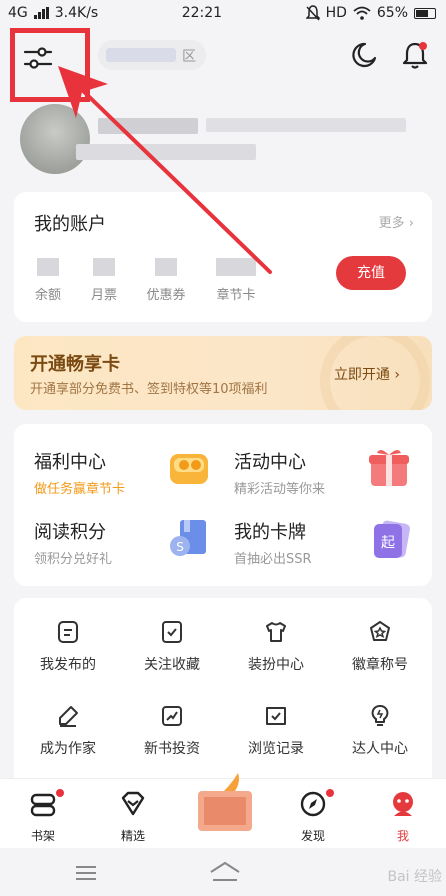 The height and width of the screenshot is (896, 446). I want to click on tab-discover: 发现, so click(313, 816).